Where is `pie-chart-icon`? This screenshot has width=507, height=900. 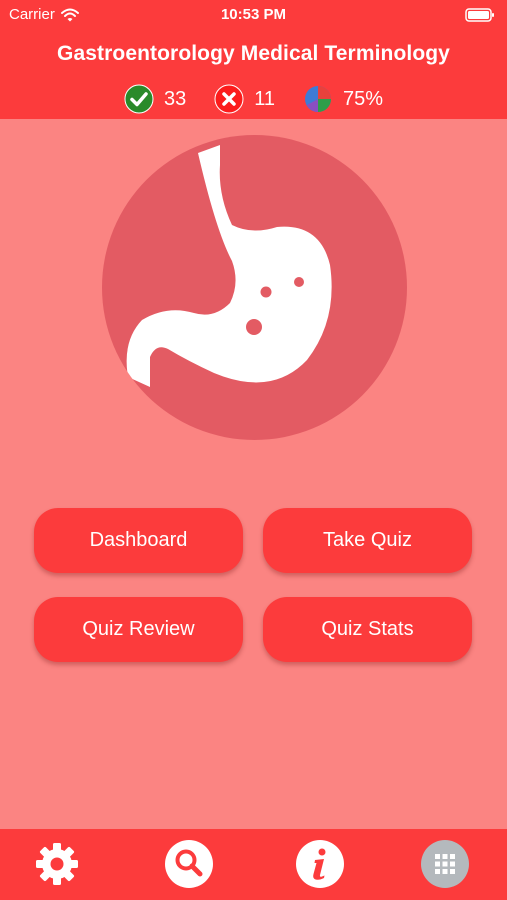
pie-chart-icon is located at coordinates (317, 99).